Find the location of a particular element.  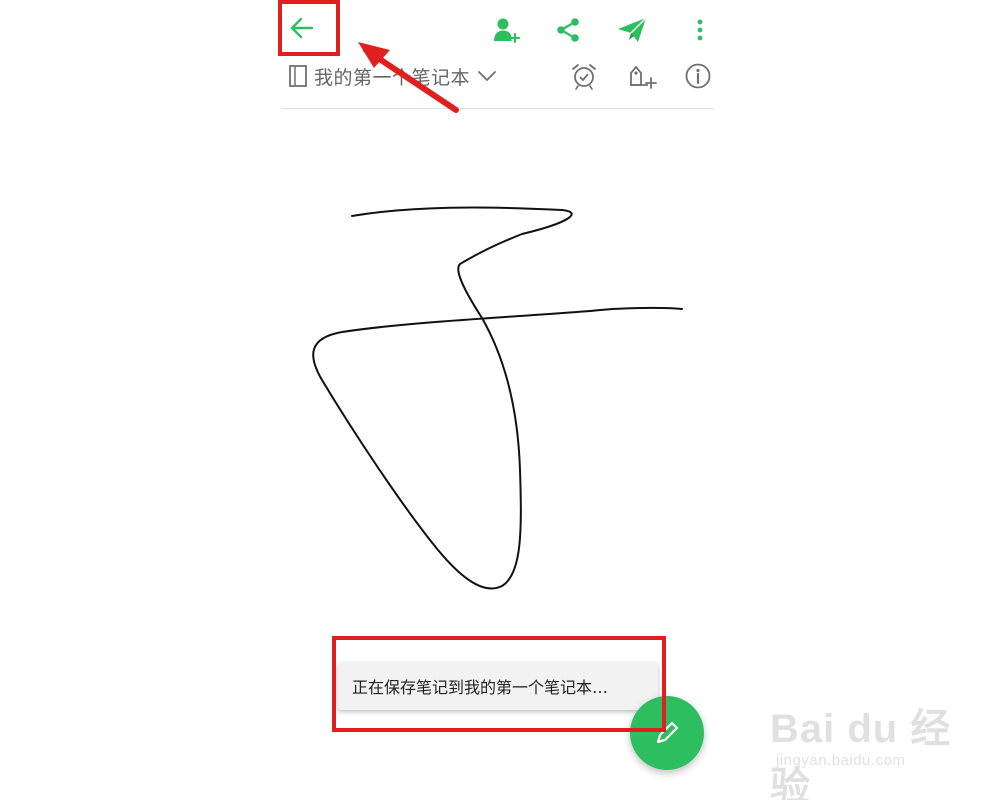

add-tag-button is located at coordinates (642, 76).